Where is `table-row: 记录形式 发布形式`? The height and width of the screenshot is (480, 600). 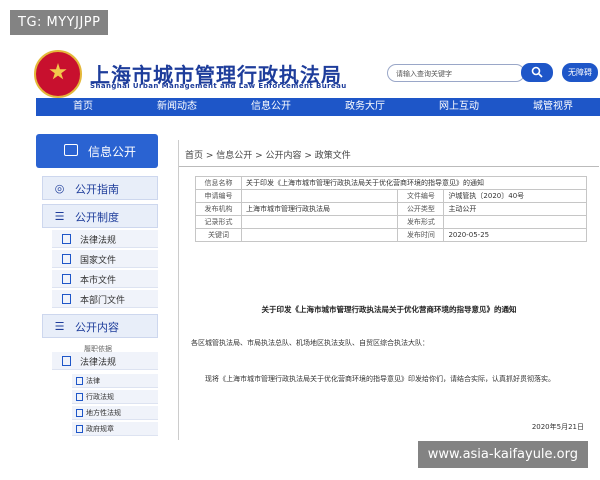 table-row: 记录形式 发布形式 is located at coordinates (391, 222).